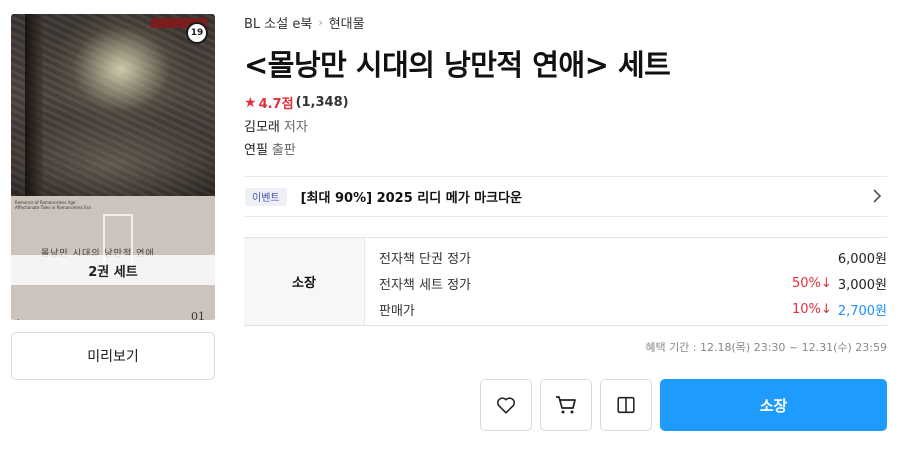  I want to click on price-amount: 6,000원, so click(862, 259).